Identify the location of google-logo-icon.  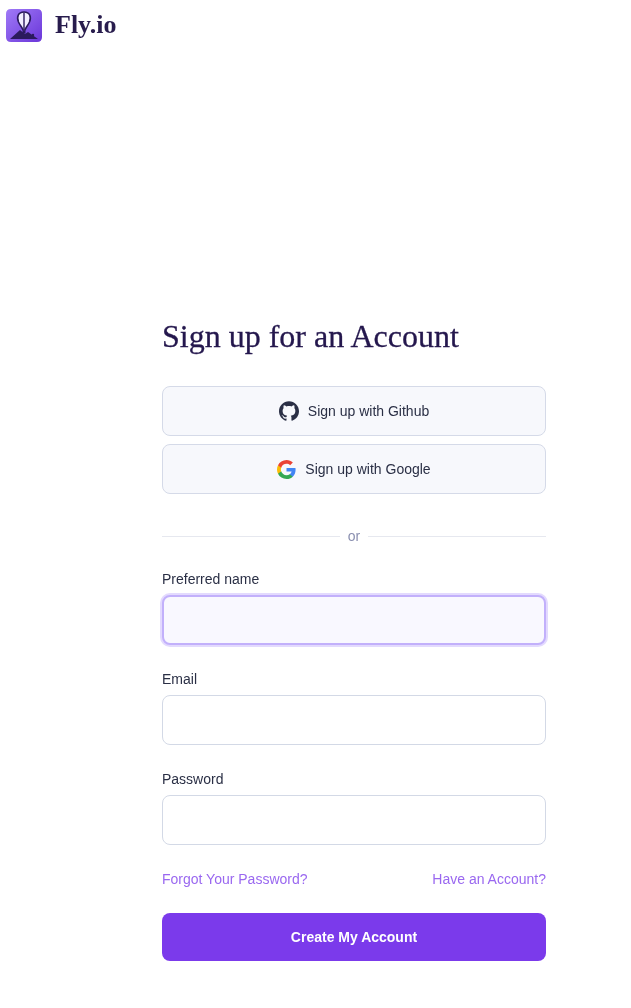
(287, 469).